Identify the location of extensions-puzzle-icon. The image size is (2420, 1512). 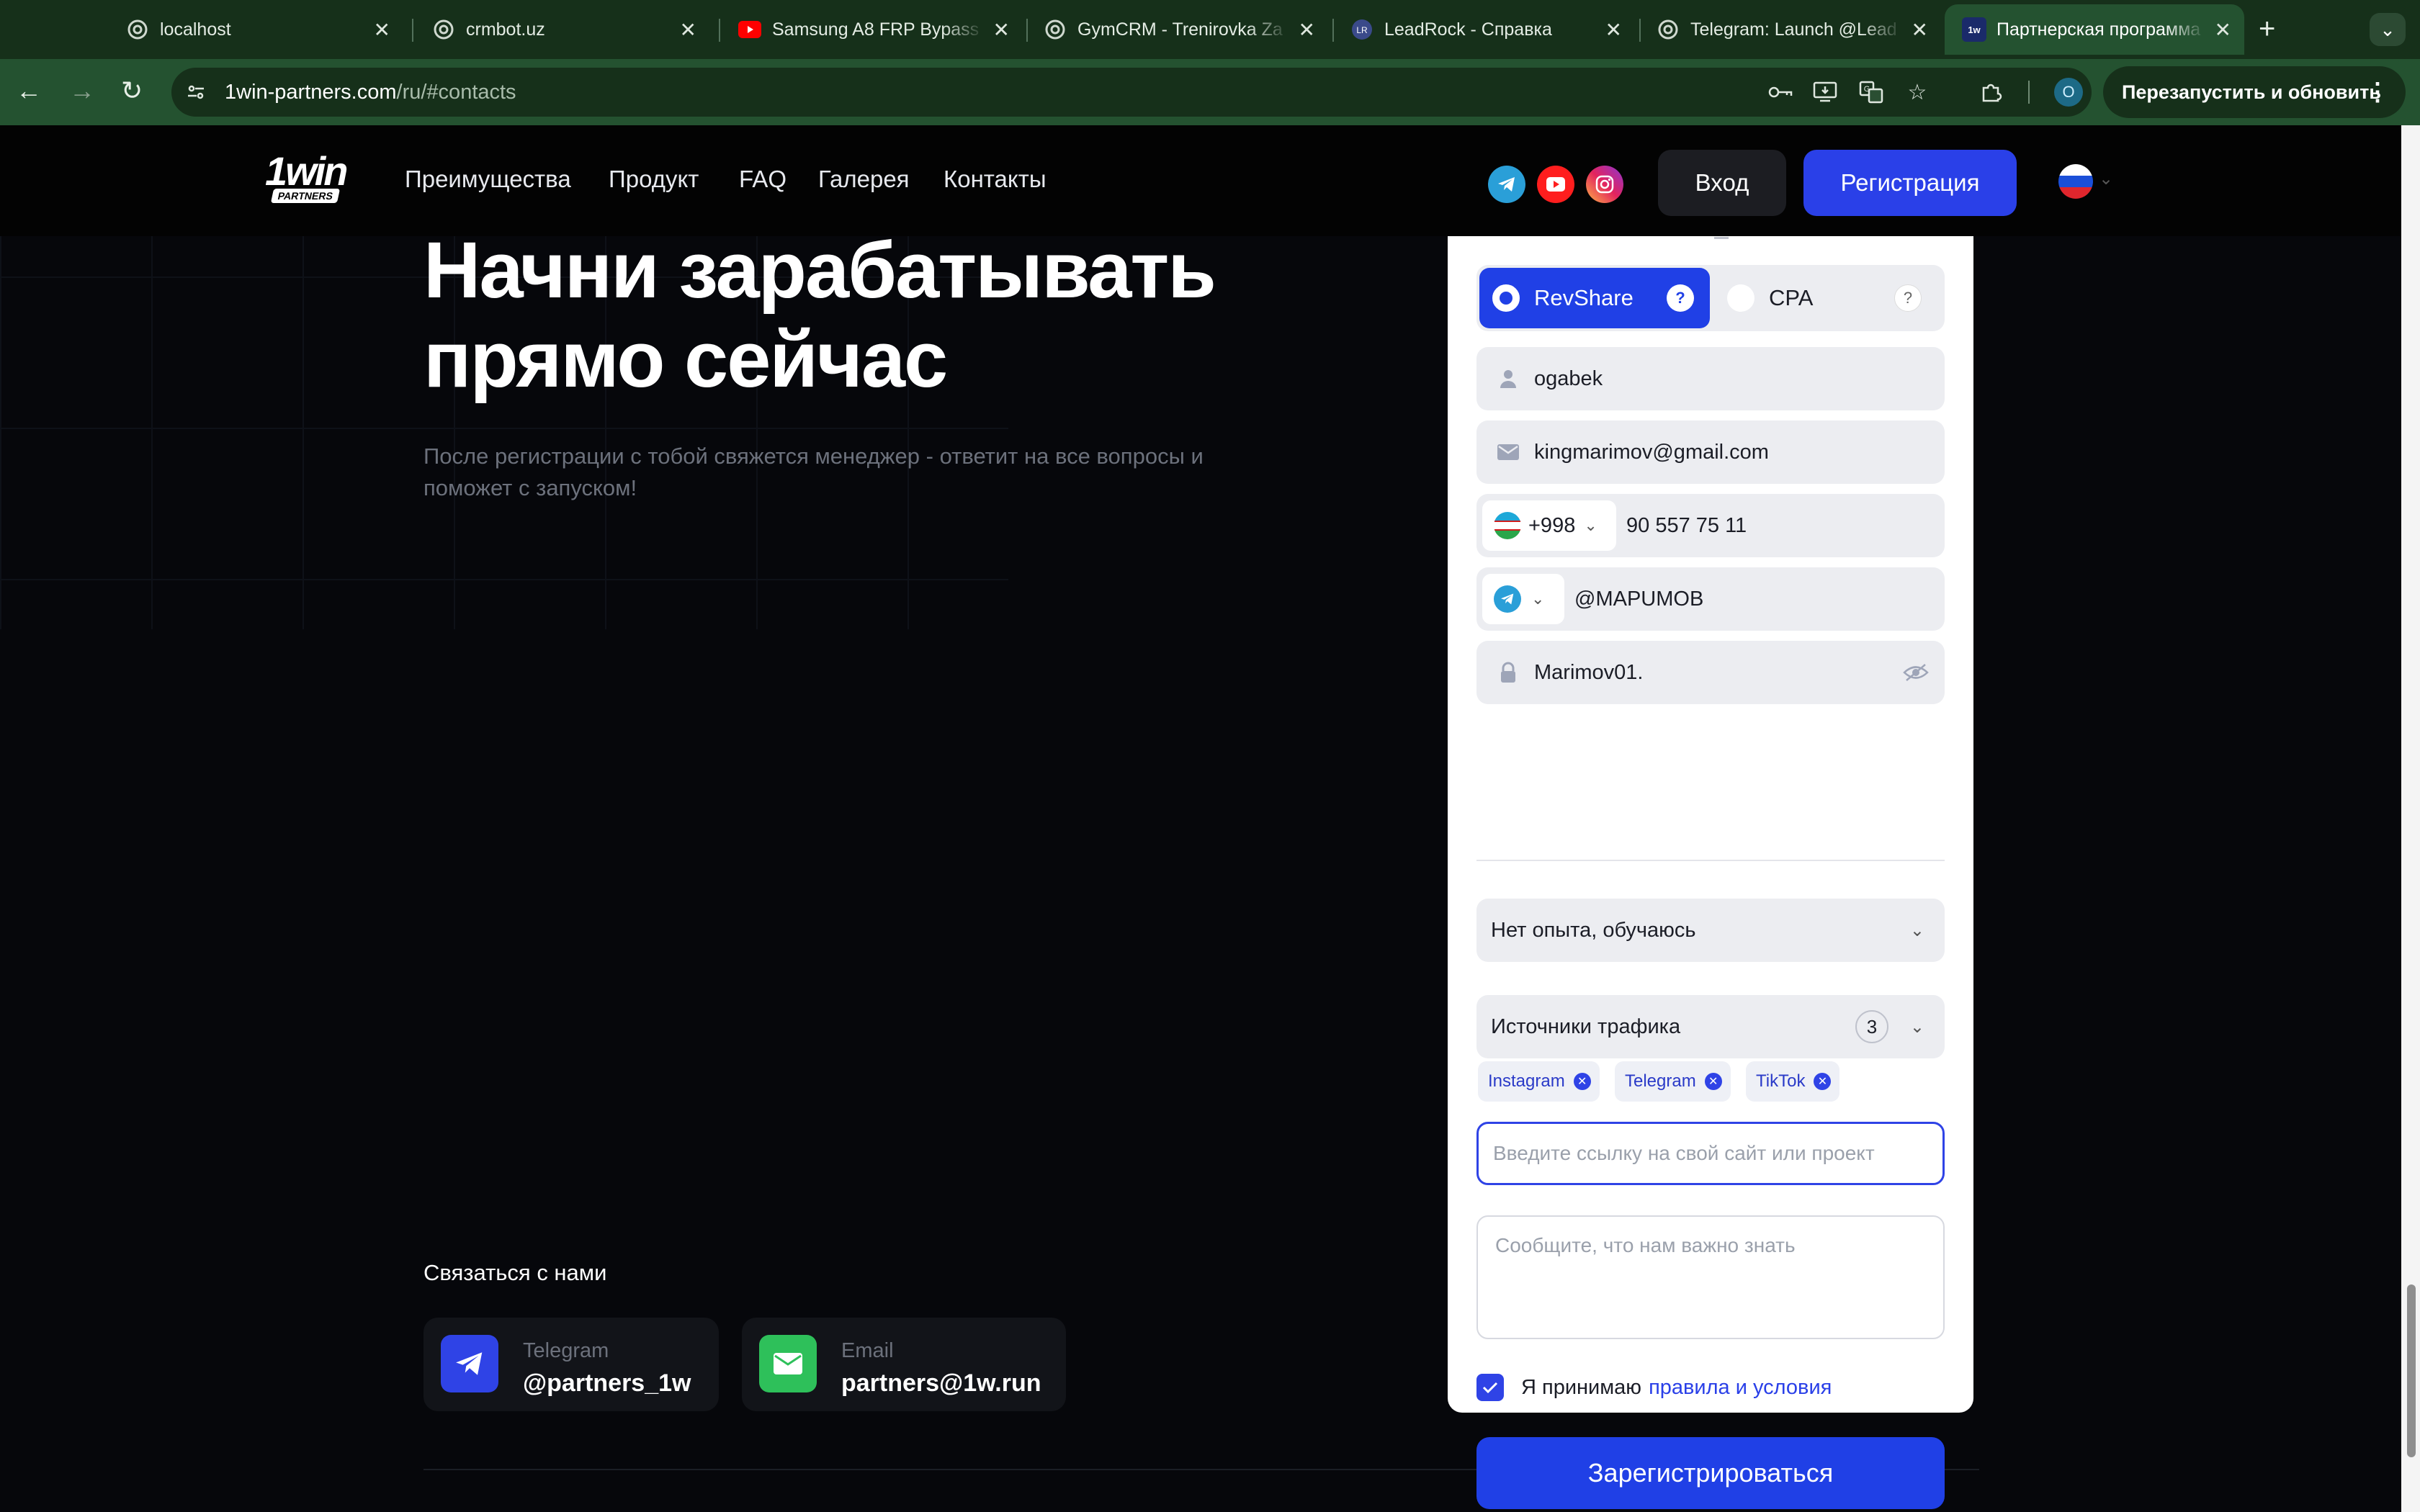
(1990, 92).